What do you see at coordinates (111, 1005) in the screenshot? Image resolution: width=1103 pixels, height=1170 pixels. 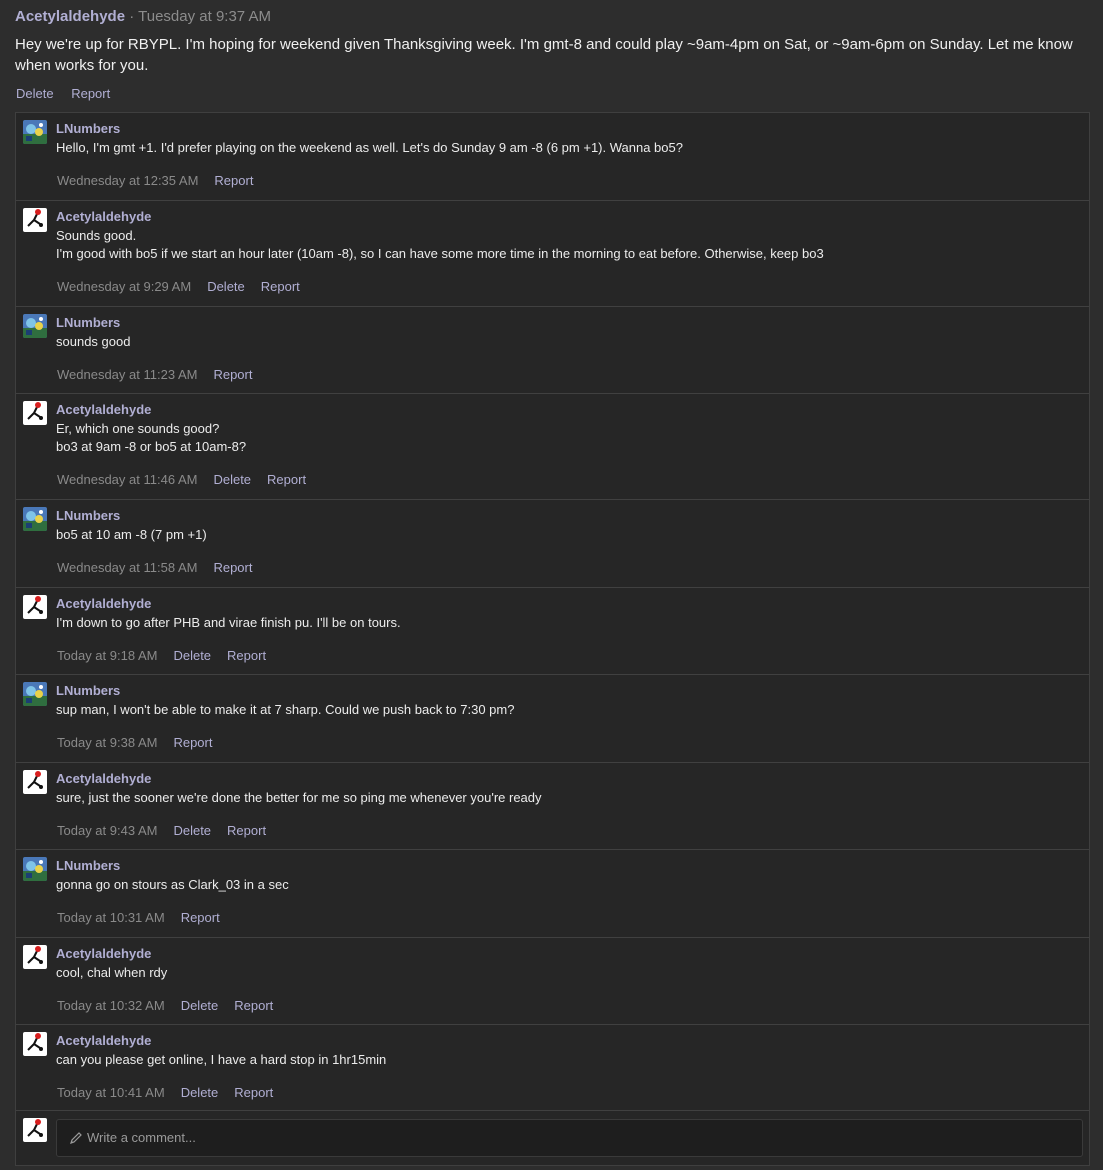 I see `comment-timestamp: Today at 10:32 AM` at bounding box center [111, 1005].